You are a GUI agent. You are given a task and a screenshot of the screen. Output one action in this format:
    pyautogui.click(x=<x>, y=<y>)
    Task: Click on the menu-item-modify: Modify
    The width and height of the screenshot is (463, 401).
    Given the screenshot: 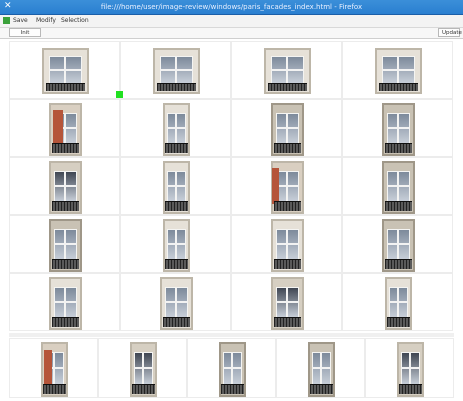 What is the action you would take?
    pyautogui.click(x=46, y=21)
    